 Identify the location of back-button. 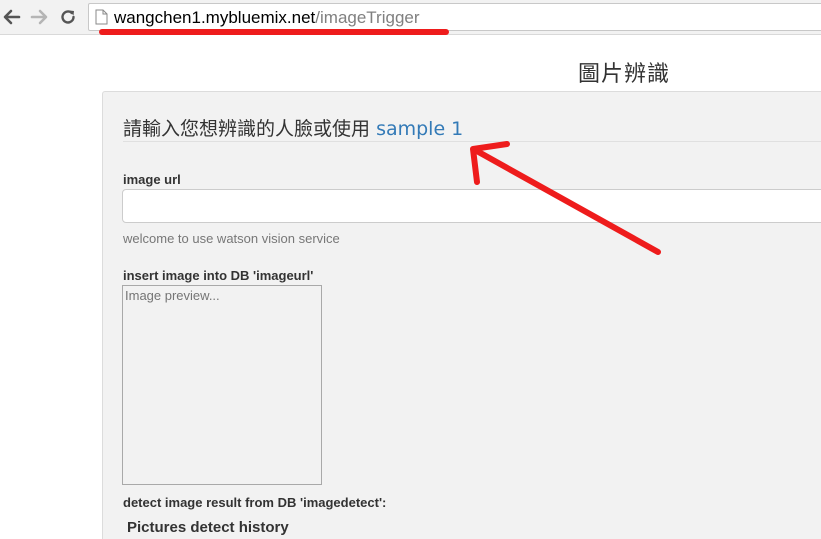
(12, 17).